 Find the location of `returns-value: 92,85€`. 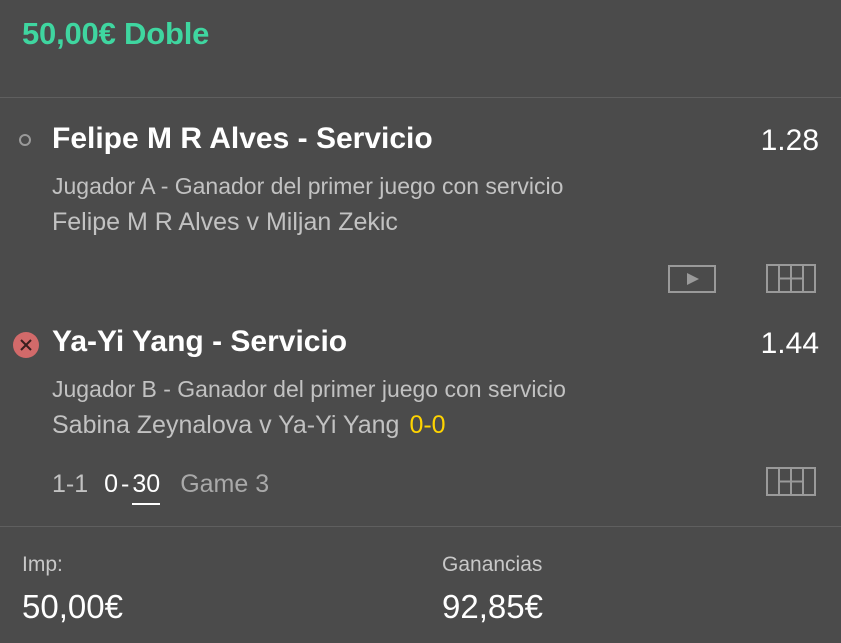

returns-value: 92,85€ is located at coordinates (492, 606).